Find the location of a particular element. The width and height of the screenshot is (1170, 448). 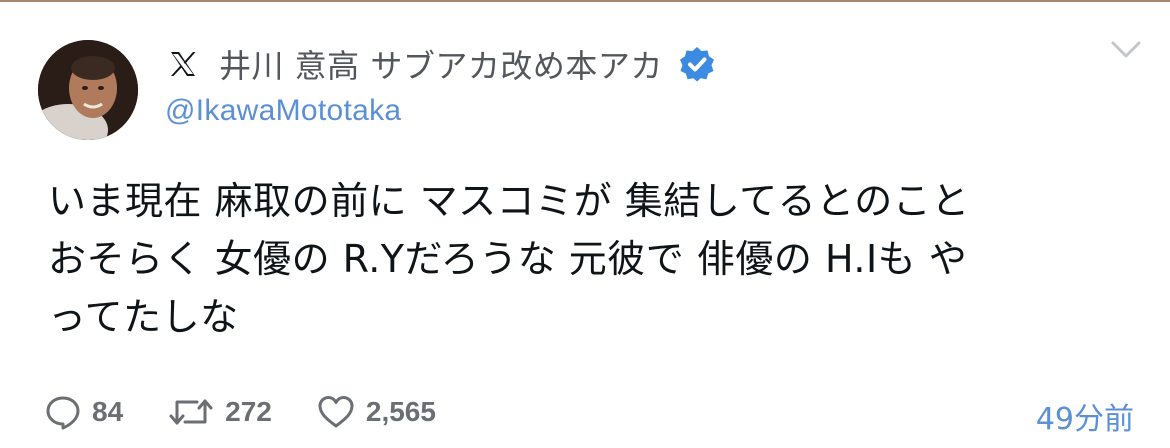

retweet-count: 272 is located at coordinates (248, 411).